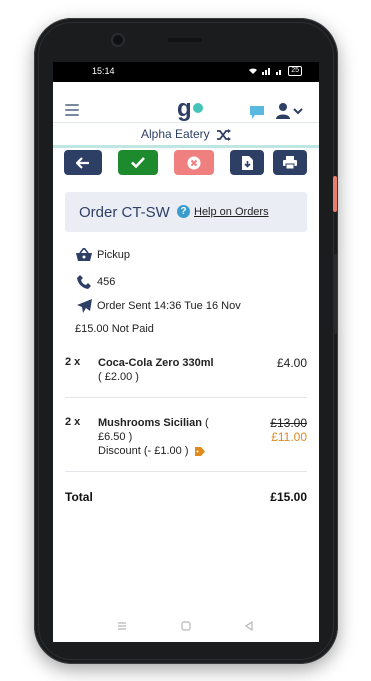 The image size is (371, 681). Describe the element at coordinates (115, 437) in the screenshot. I see `item-unit-price: £6.50 )` at that location.